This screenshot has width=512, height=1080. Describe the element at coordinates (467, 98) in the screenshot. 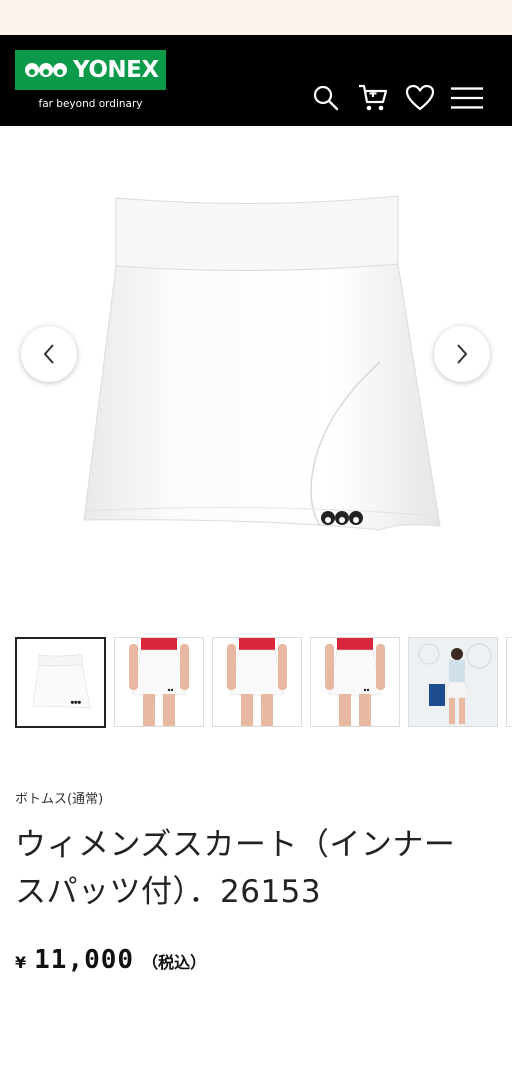

I see `menu-icon` at that location.